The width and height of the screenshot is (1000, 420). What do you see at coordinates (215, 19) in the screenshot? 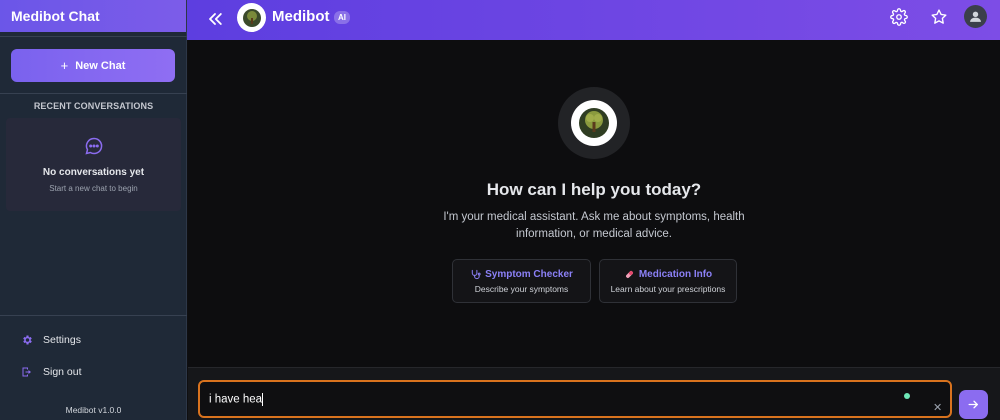
I see `collapse-icon` at bounding box center [215, 19].